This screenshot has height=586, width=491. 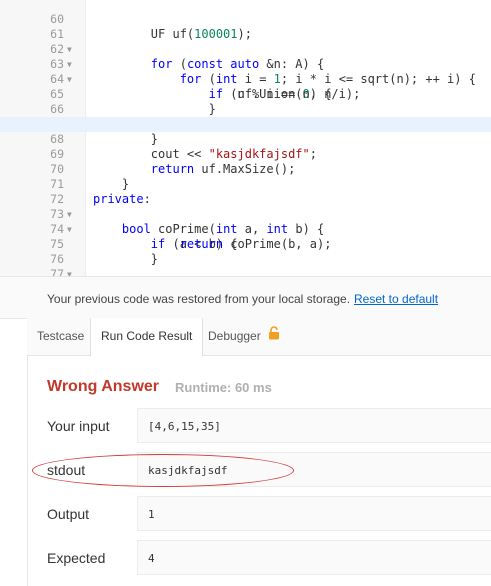 What do you see at coordinates (396, 299) in the screenshot?
I see `reset-to-default-link: Reset to default` at bounding box center [396, 299].